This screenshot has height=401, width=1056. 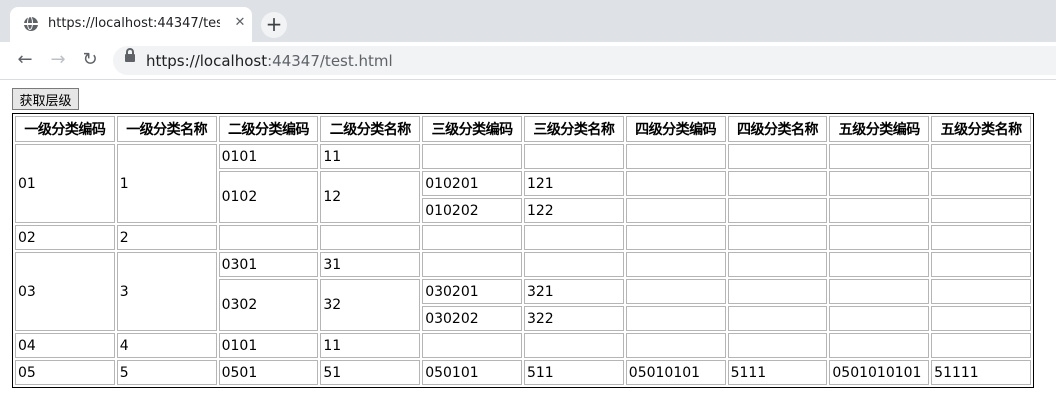 What do you see at coordinates (58, 60) in the screenshot?
I see `forward-icon: →` at bounding box center [58, 60].